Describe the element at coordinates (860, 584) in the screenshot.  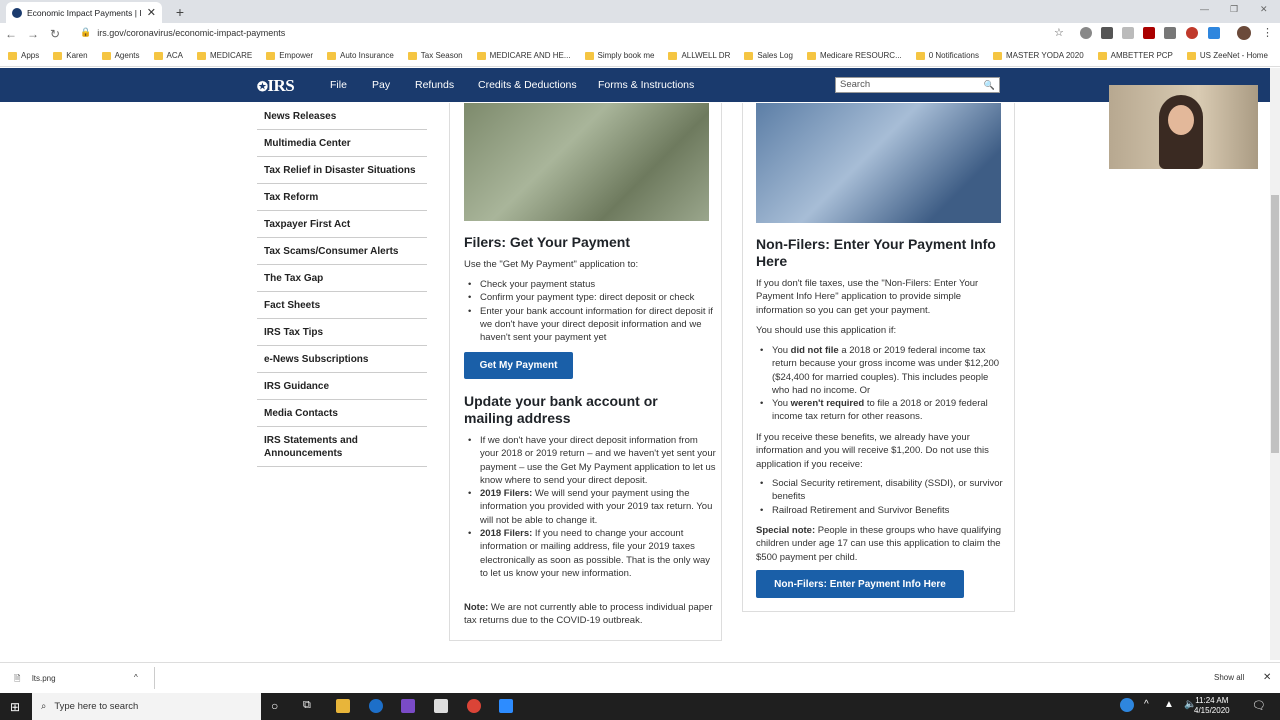
I see `non-filers-button: Non-Filers: Enter Payment Info Here` at that location.